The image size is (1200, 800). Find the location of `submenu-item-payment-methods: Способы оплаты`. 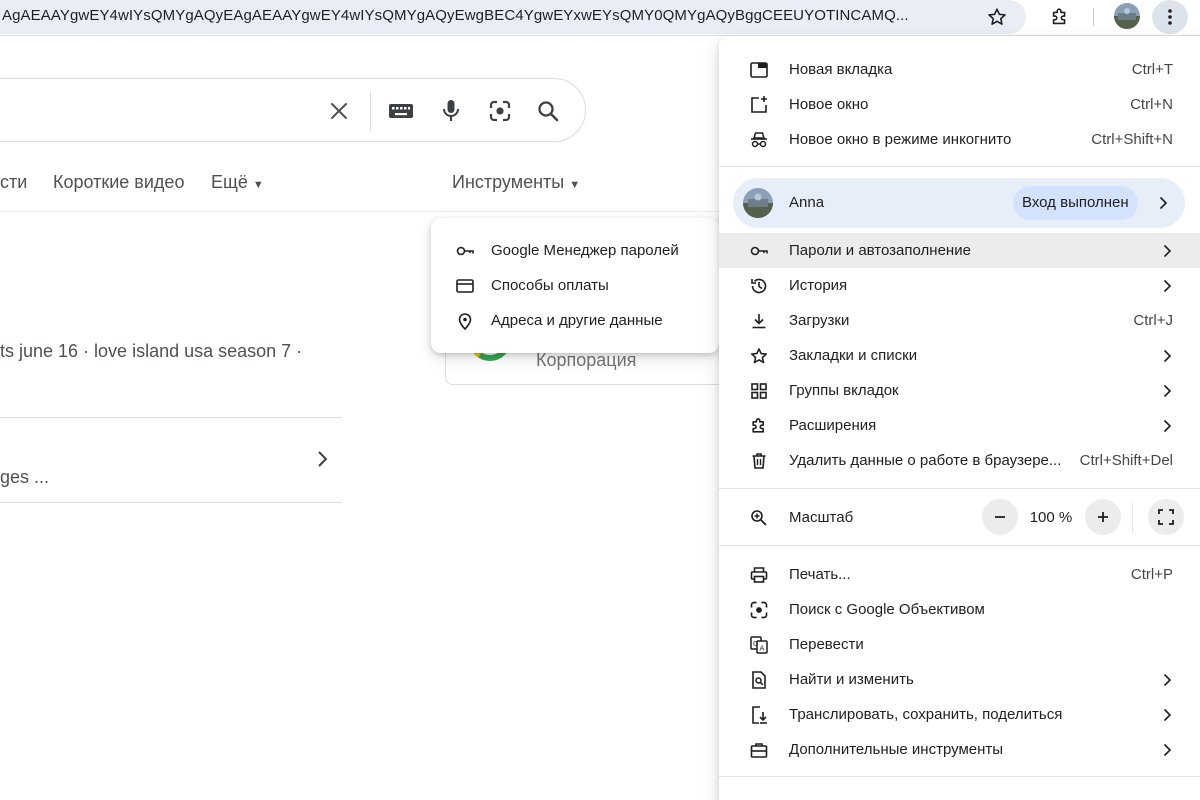

submenu-item-payment-methods: Способы оплаты is located at coordinates (575, 285).